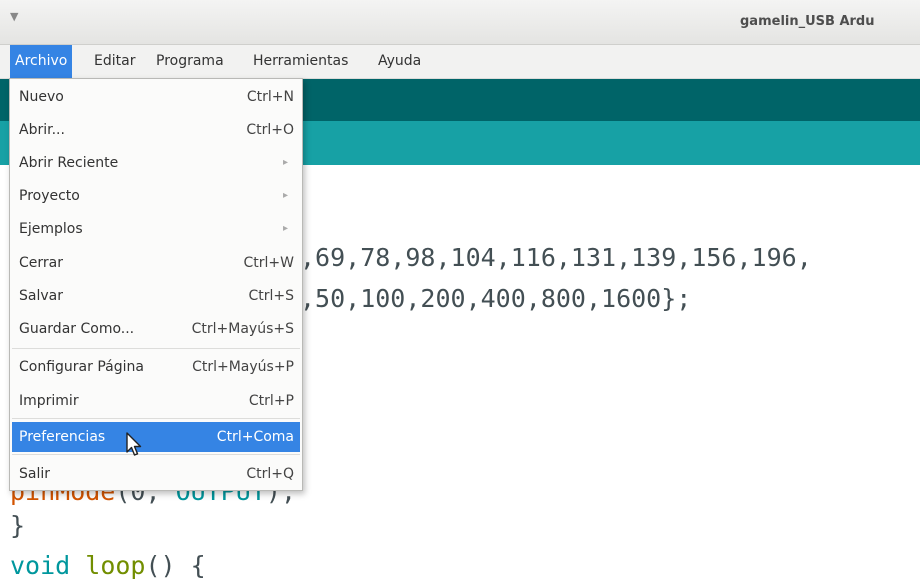  I want to click on menu-item-shortcut: Ctrl+O, so click(270, 130).